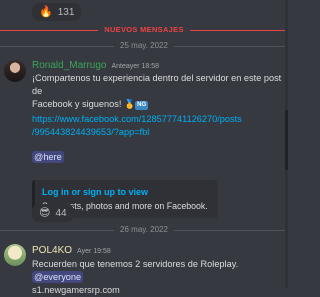 The width and height of the screenshot is (320, 297). Describe the element at coordinates (76, 290) in the screenshot. I see `message-line: s1.newgamersrp.com` at that location.